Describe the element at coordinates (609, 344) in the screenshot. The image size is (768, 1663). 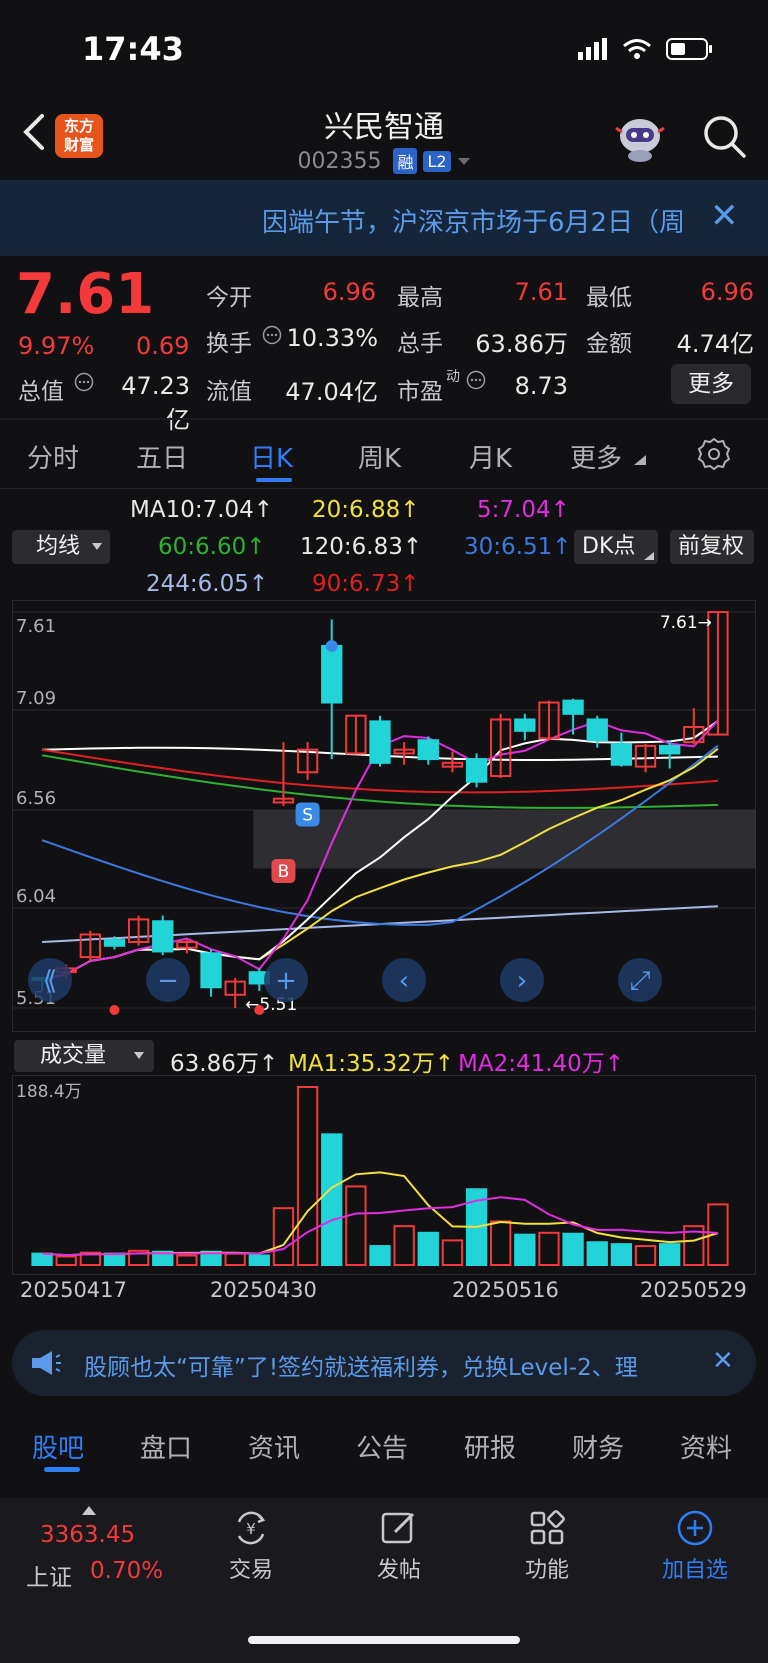
I see `amount-label: 金额` at that location.